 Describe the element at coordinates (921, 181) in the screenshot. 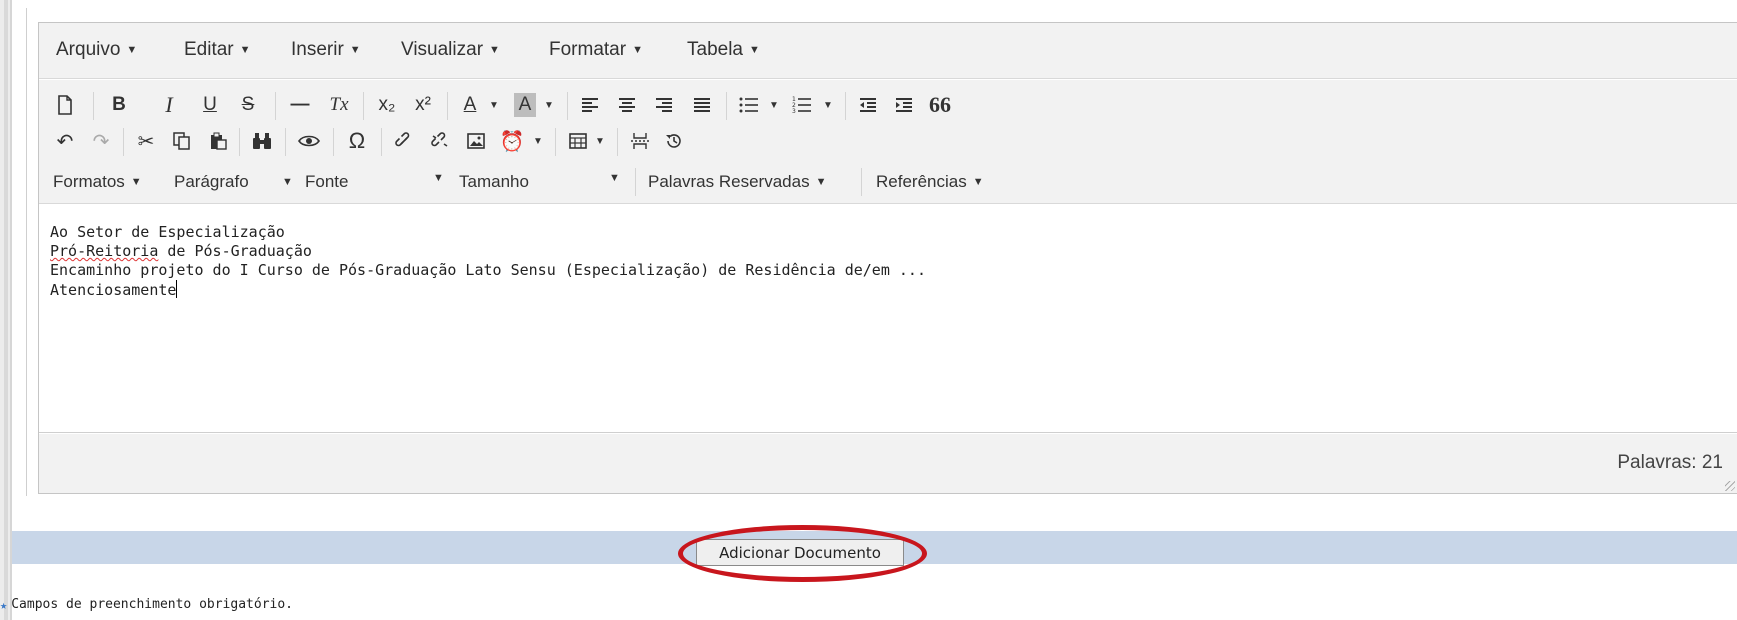

I see `dropdown-label: Referências` at that location.